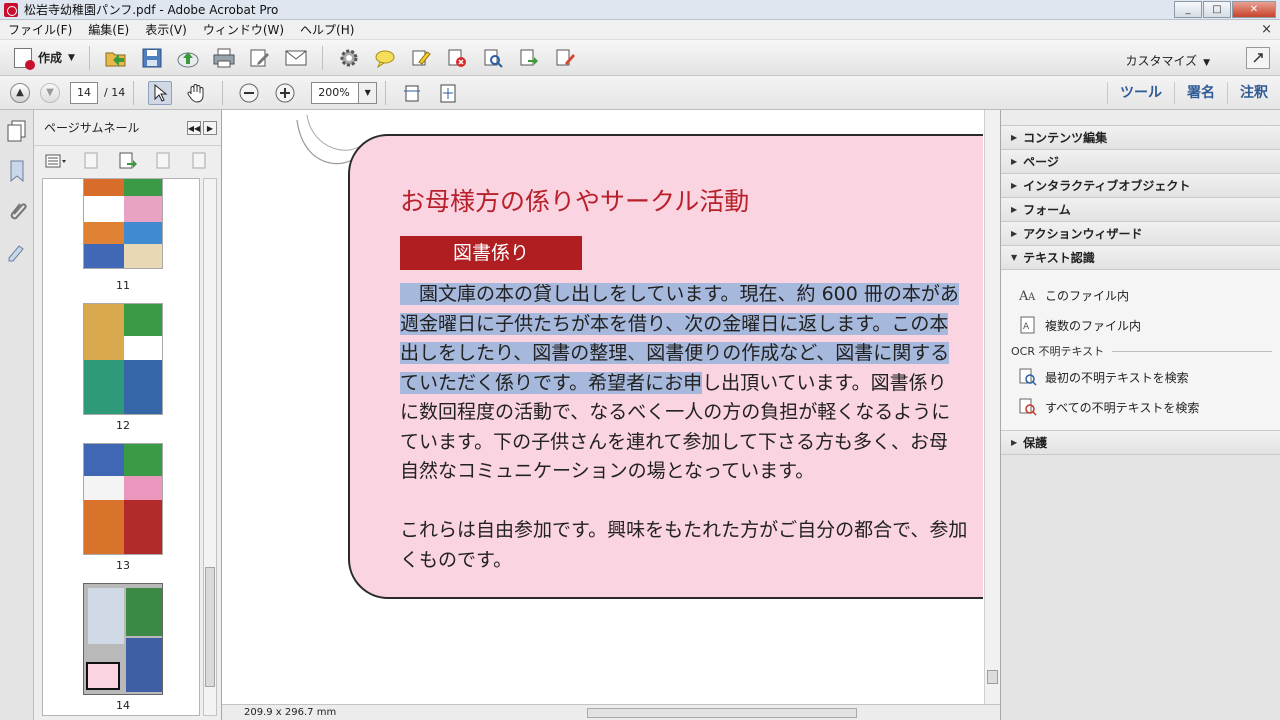 This screenshot has width=1280, height=720. Describe the element at coordinates (188, 58) in the screenshot. I see `upload-icon` at that location.